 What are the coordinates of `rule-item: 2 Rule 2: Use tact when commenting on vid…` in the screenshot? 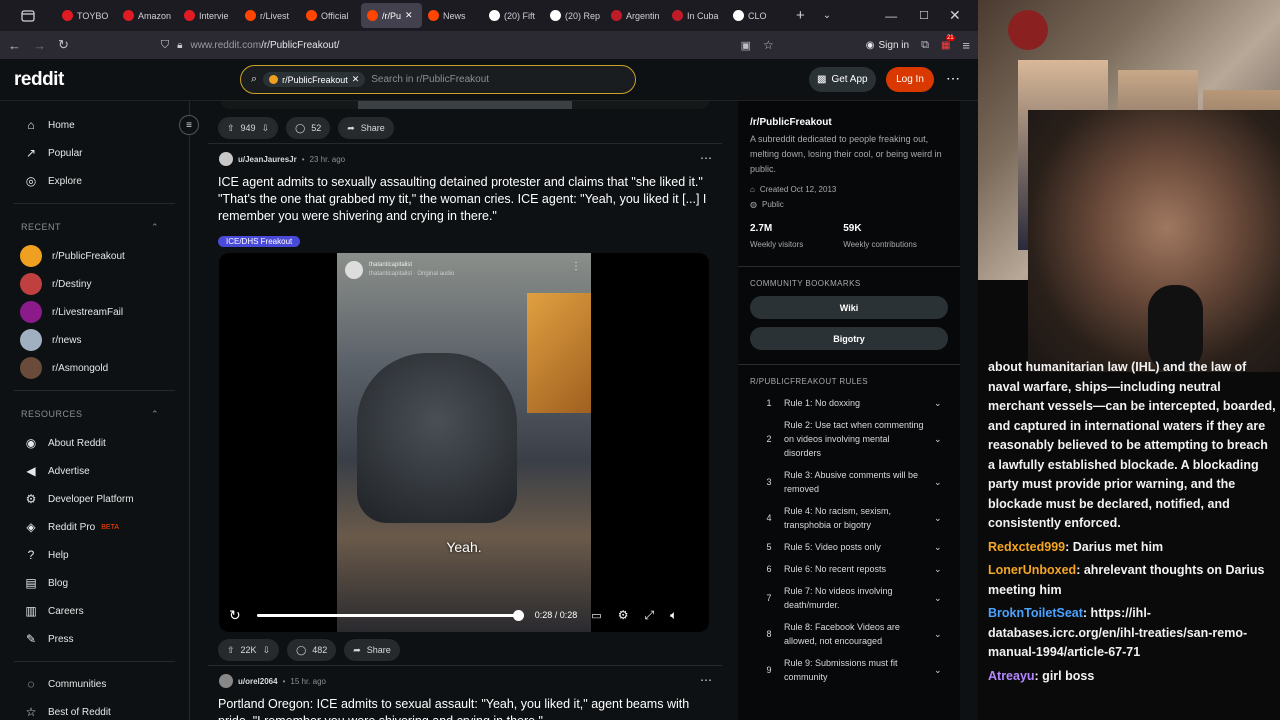 It's located at (849, 439).